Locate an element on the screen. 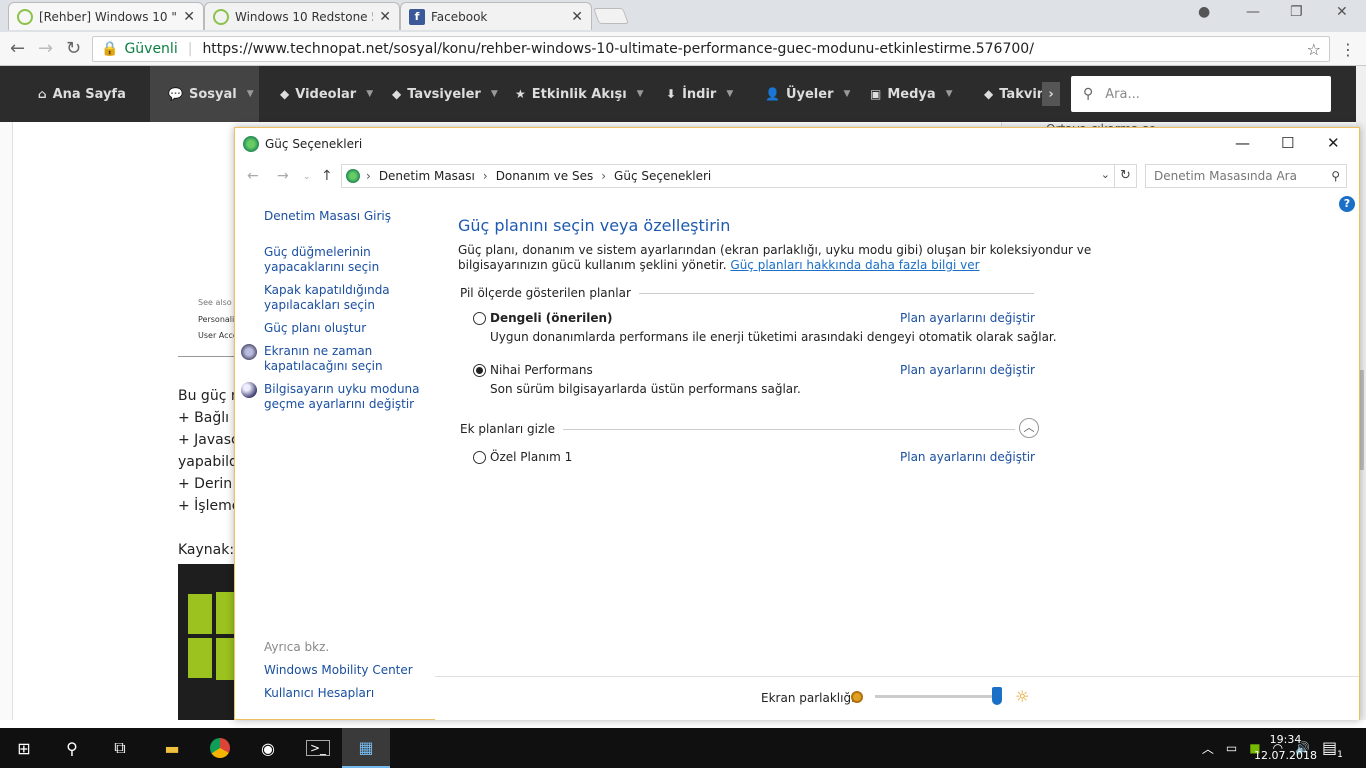  window-titlebar: Güç Seçenekleri — ☐ ✕ is located at coordinates (797, 144).